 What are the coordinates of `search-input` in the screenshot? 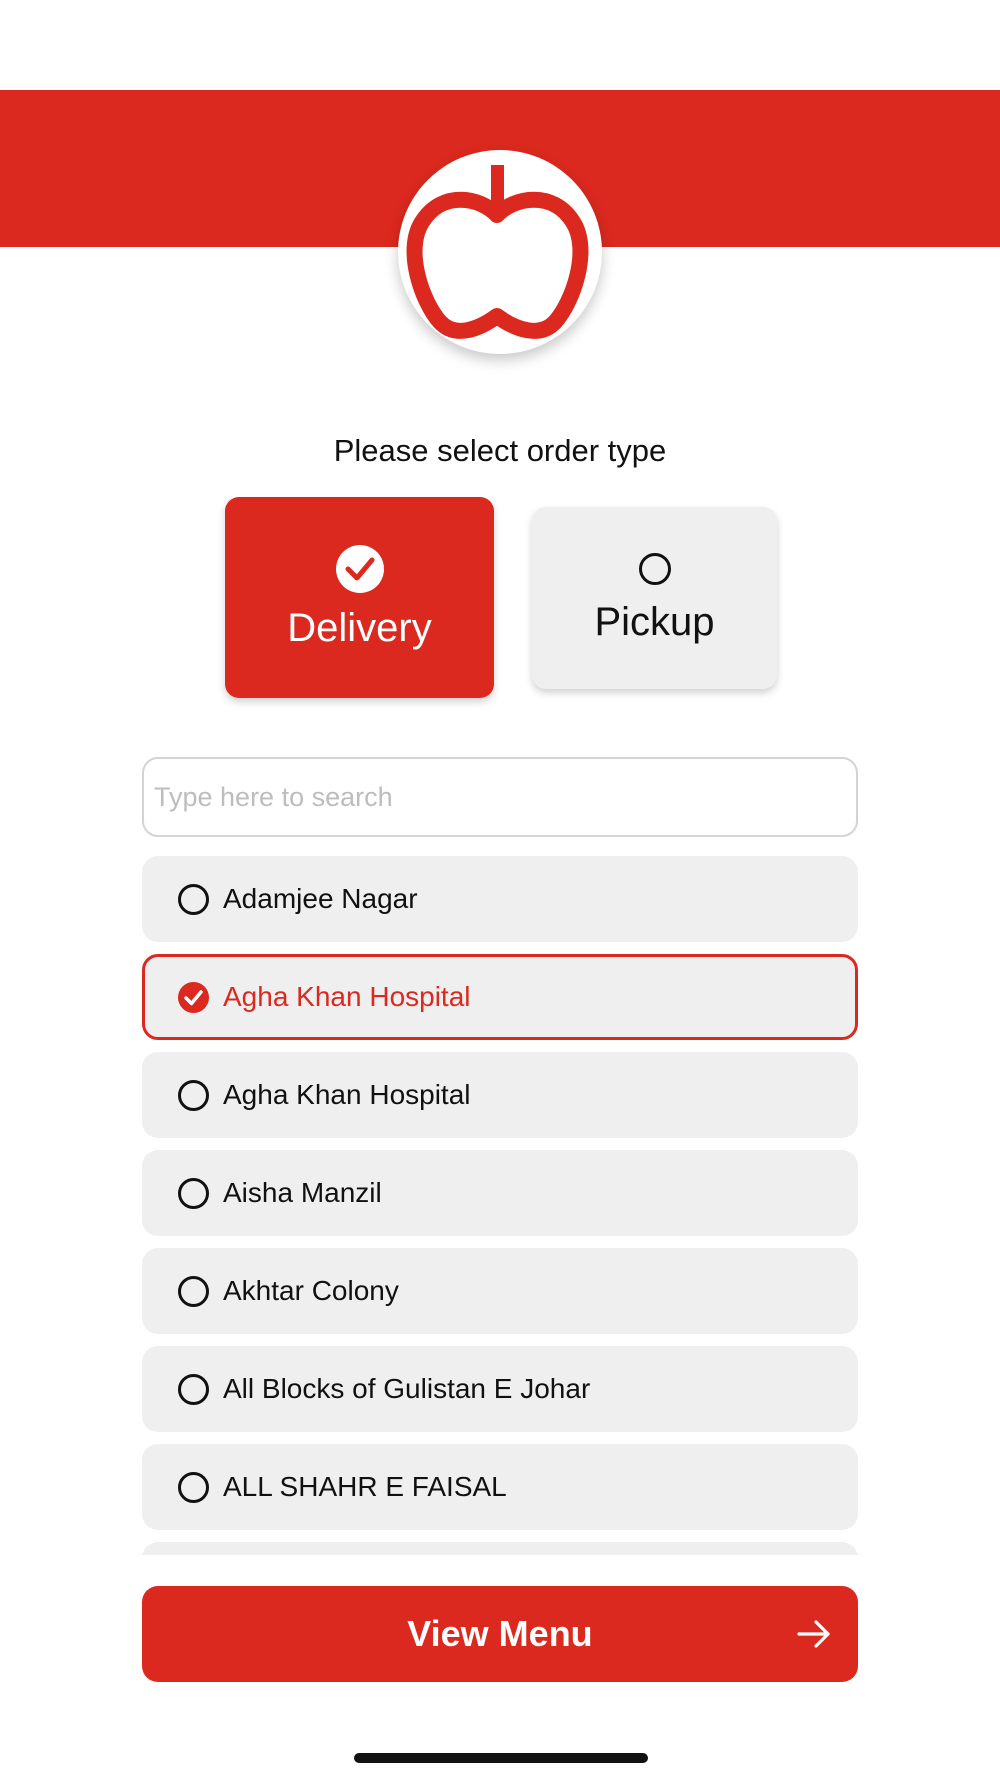 It's located at (500, 797).